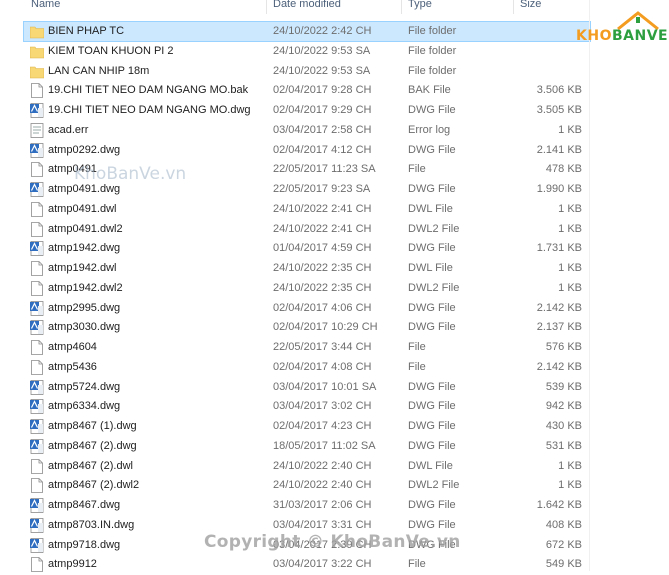  What do you see at coordinates (322, 31) in the screenshot?
I see `file-date-modified: 24/10/2022 2:42 CH` at bounding box center [322, 31].